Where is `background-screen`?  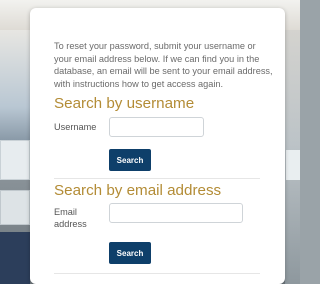 background-screen is located at coordinates (293, 165).